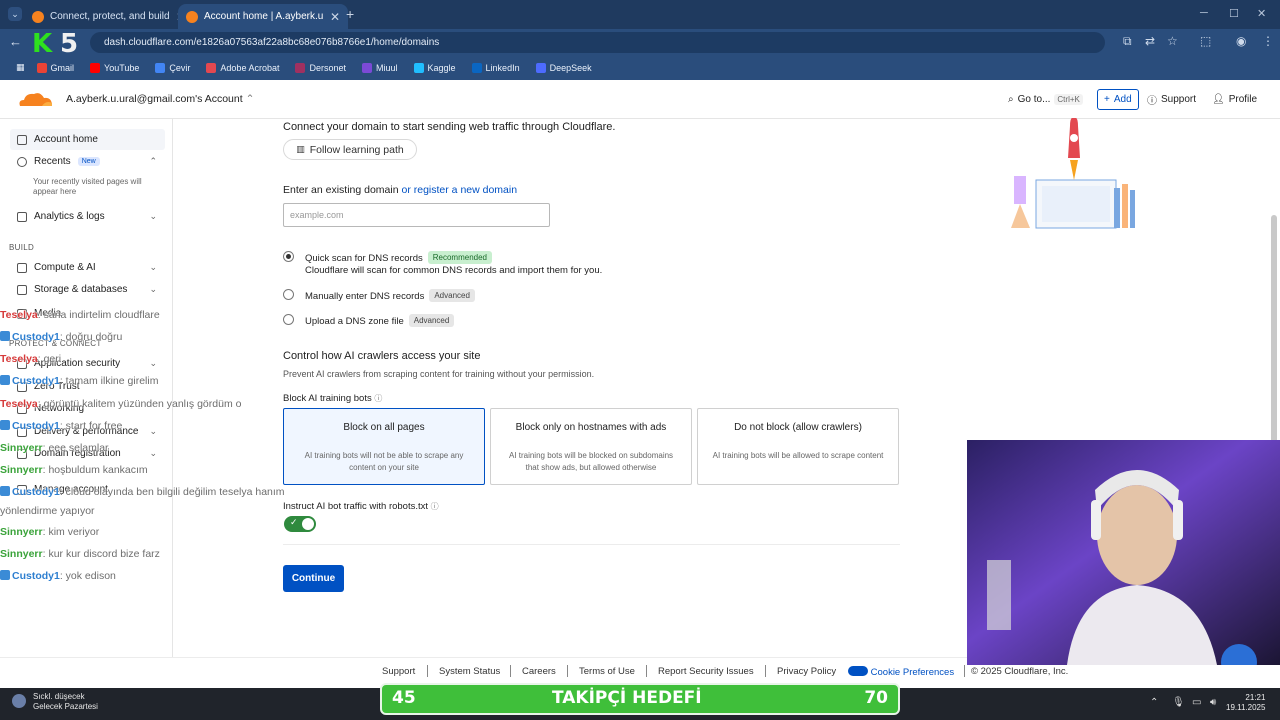 The image size is (1280, 720). What do you see at coordinates (19, 315) in the screenshot?
I see `chat-username: Teselya` at bounding box center [19, 315].